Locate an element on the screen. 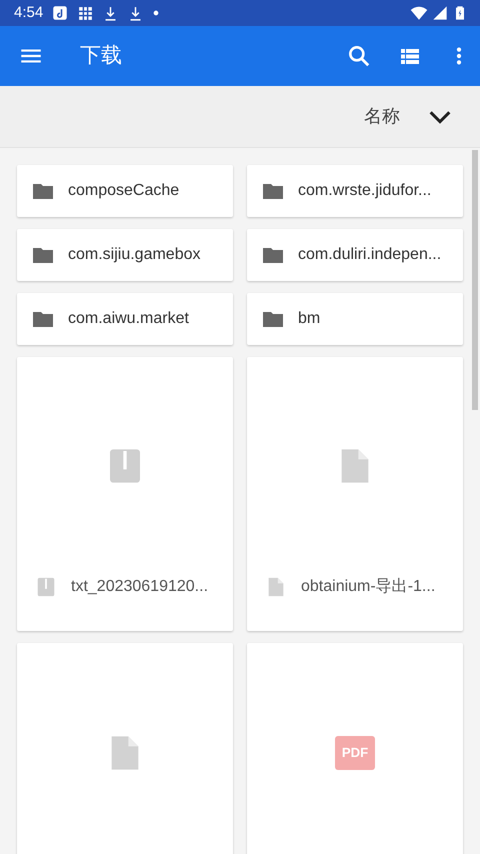 The image size is (480, 854). notification-icon is located at coordinates (60, 13).